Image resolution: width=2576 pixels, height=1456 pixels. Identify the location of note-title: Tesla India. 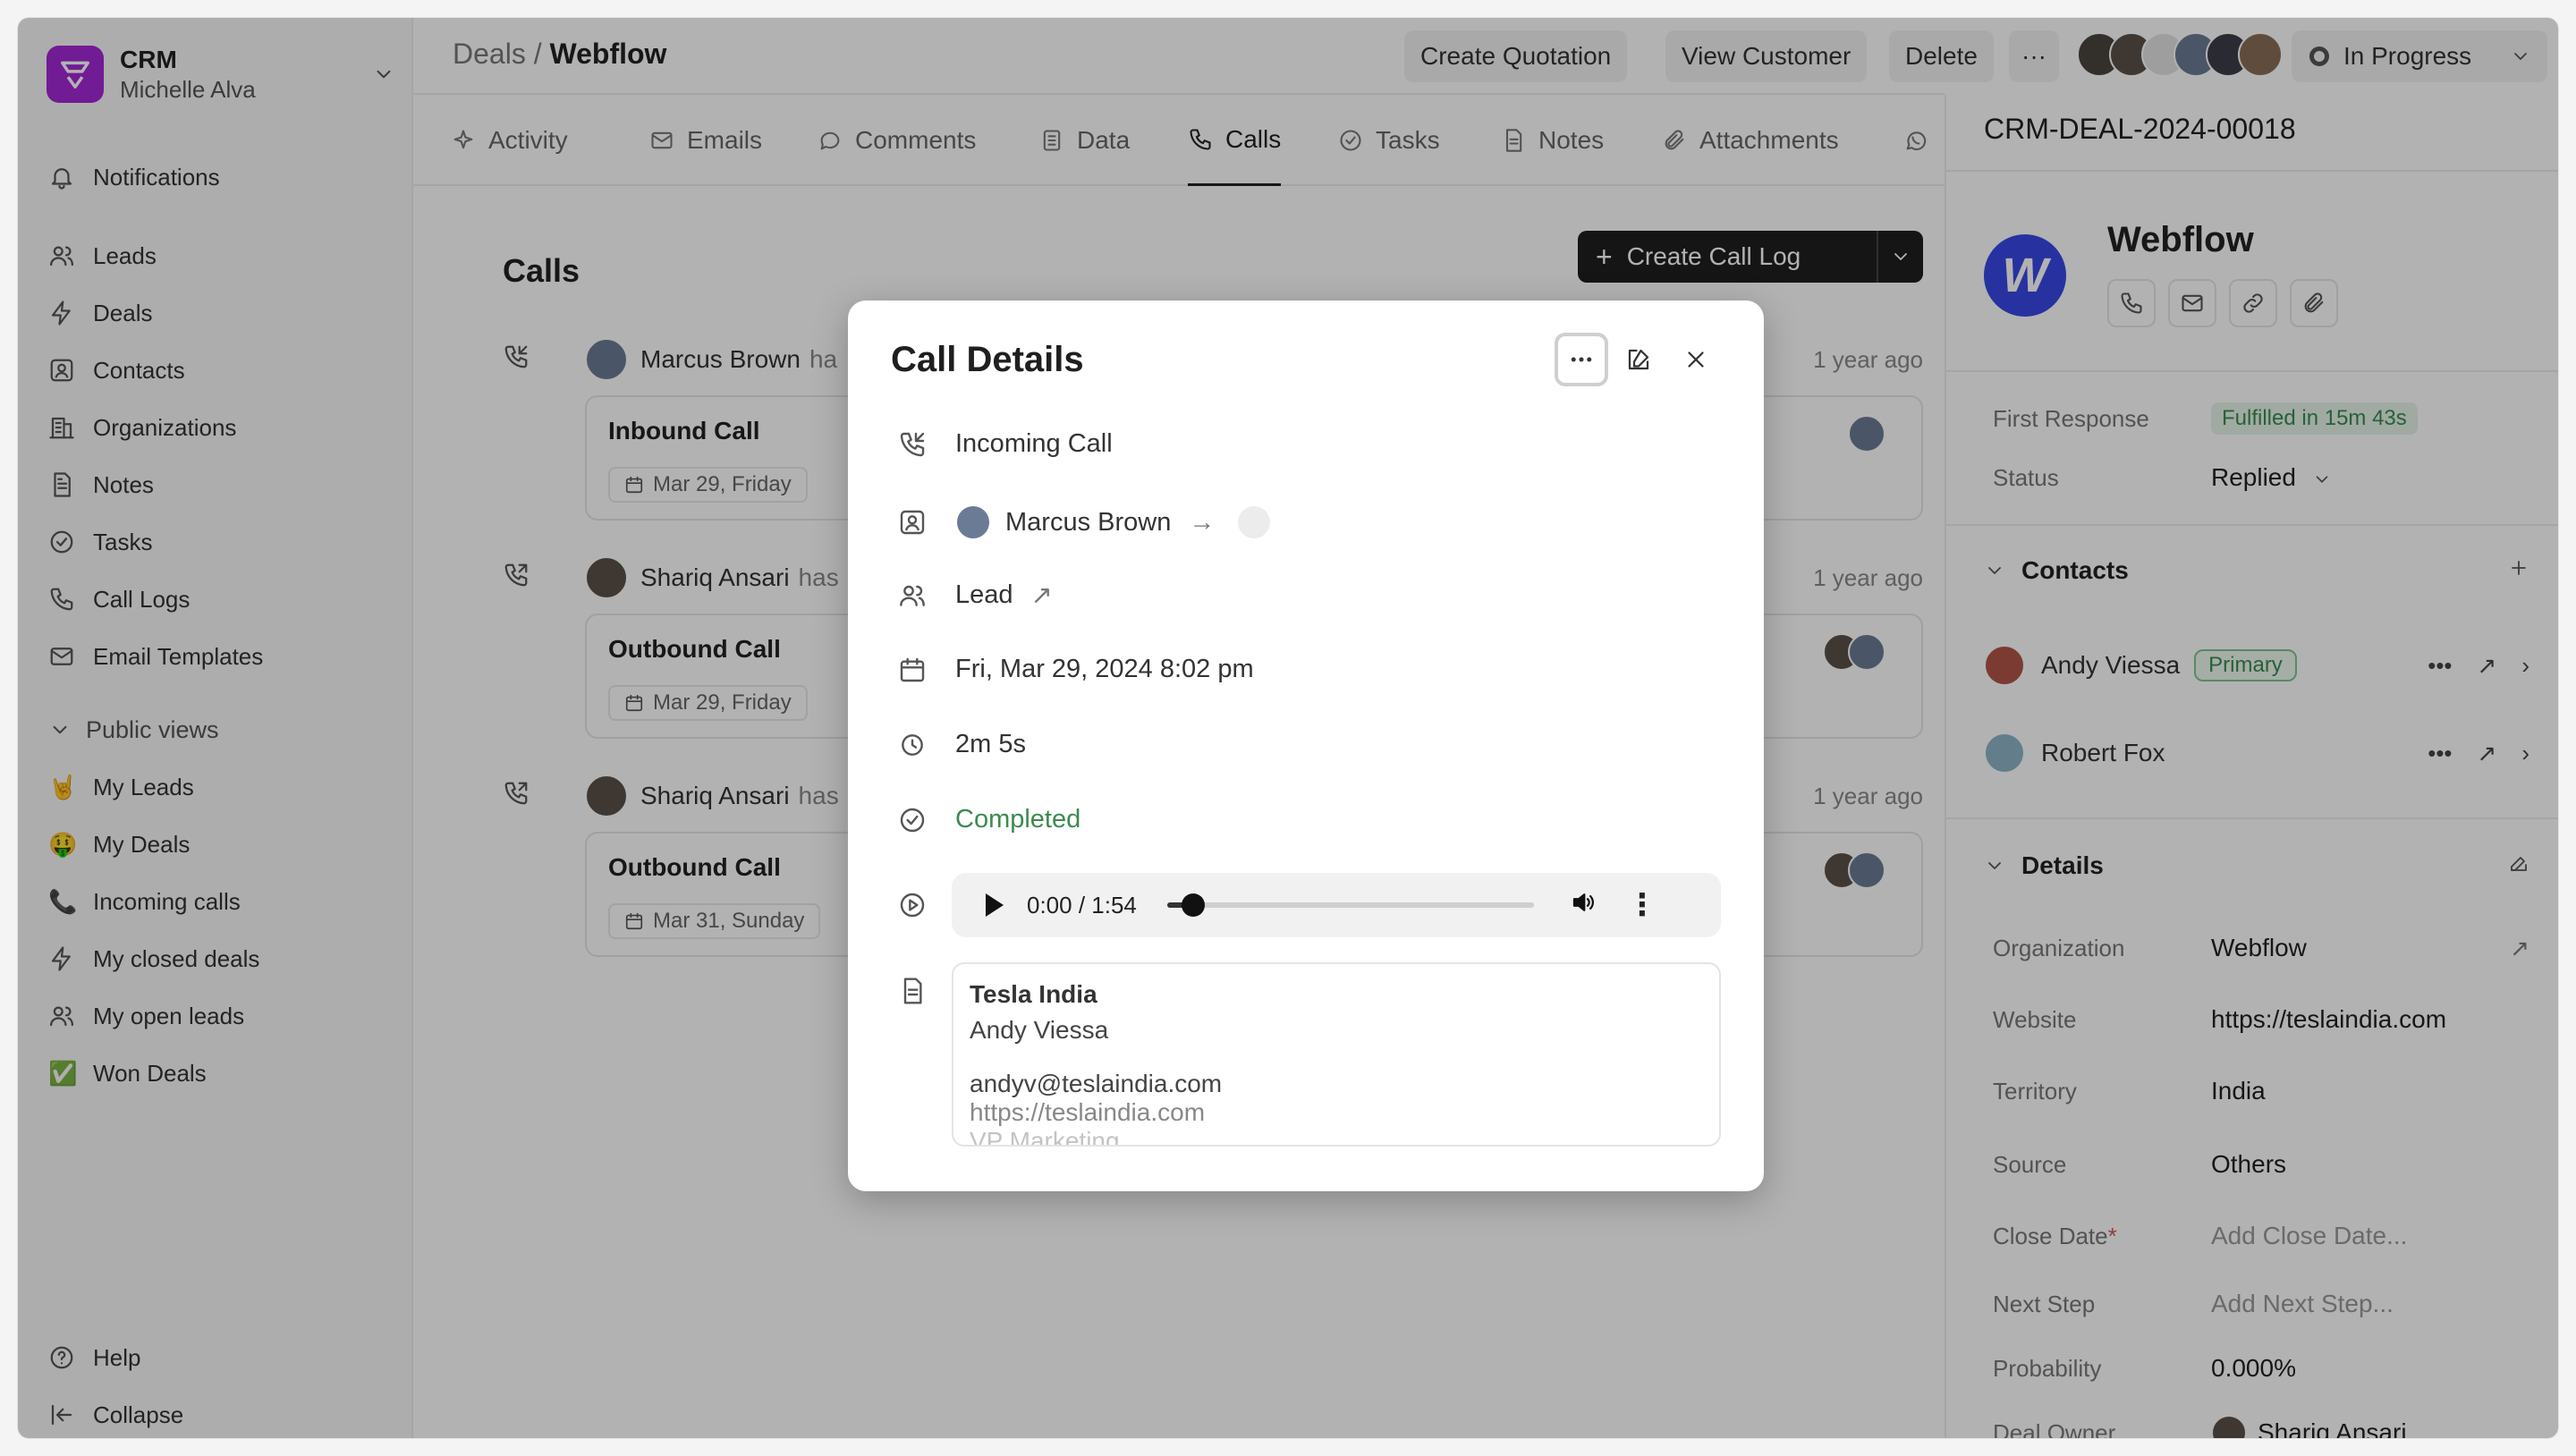
(1033, 994).